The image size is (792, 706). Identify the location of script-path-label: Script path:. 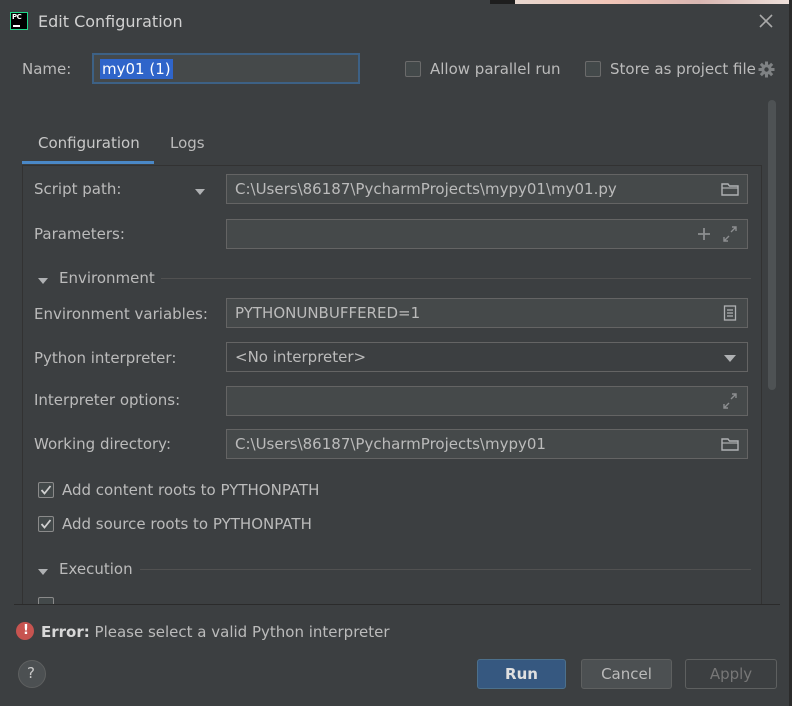
(78, 189).